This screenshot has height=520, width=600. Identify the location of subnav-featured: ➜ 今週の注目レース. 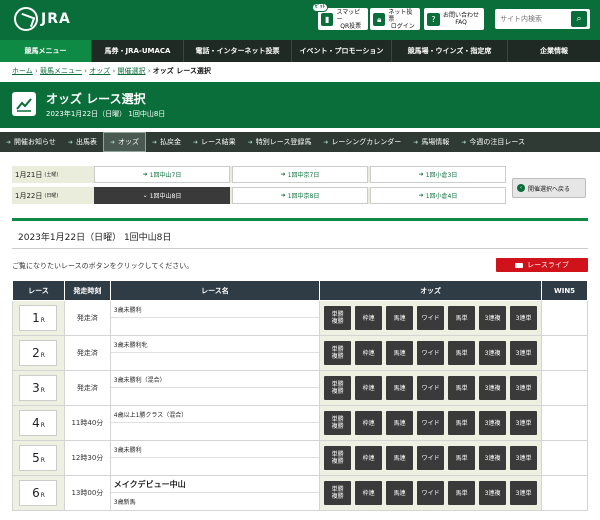
(493, 142).